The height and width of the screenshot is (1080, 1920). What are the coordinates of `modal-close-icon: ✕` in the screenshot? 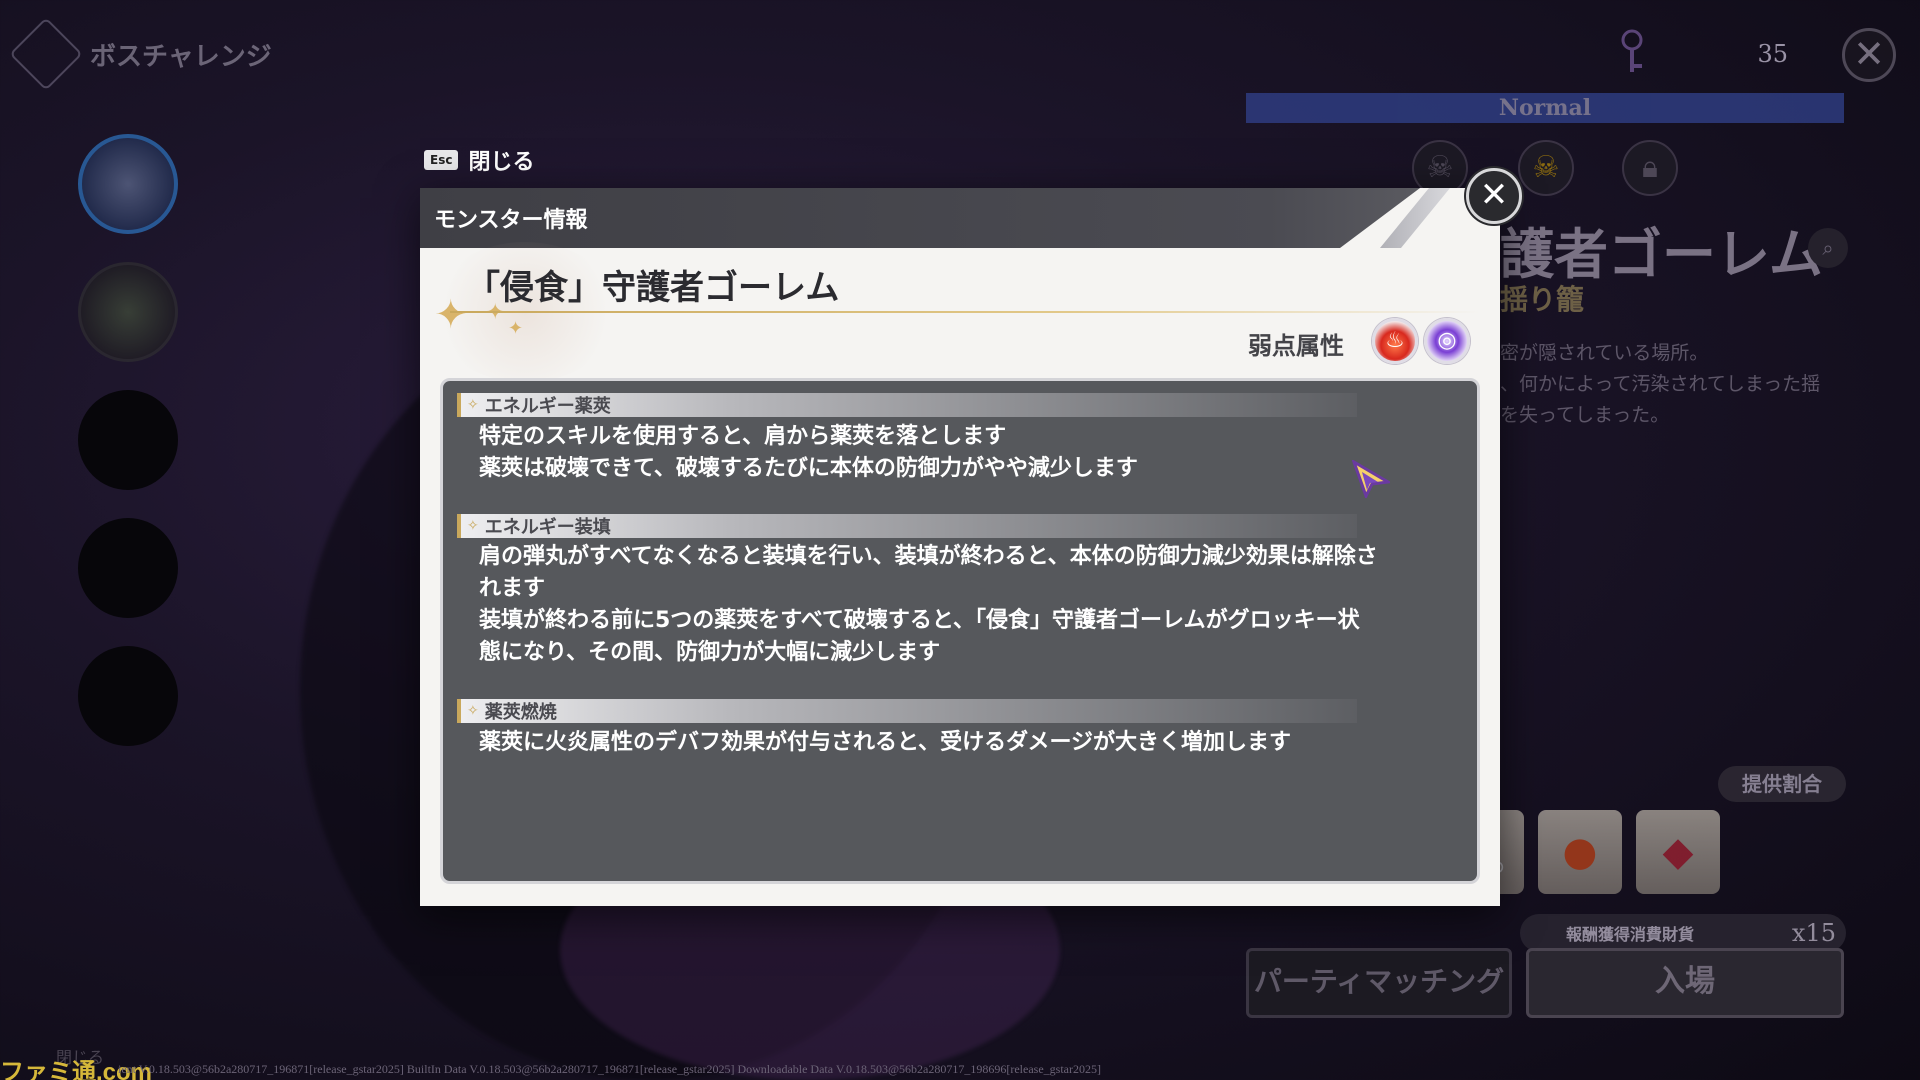 It's located at (1494, 196).